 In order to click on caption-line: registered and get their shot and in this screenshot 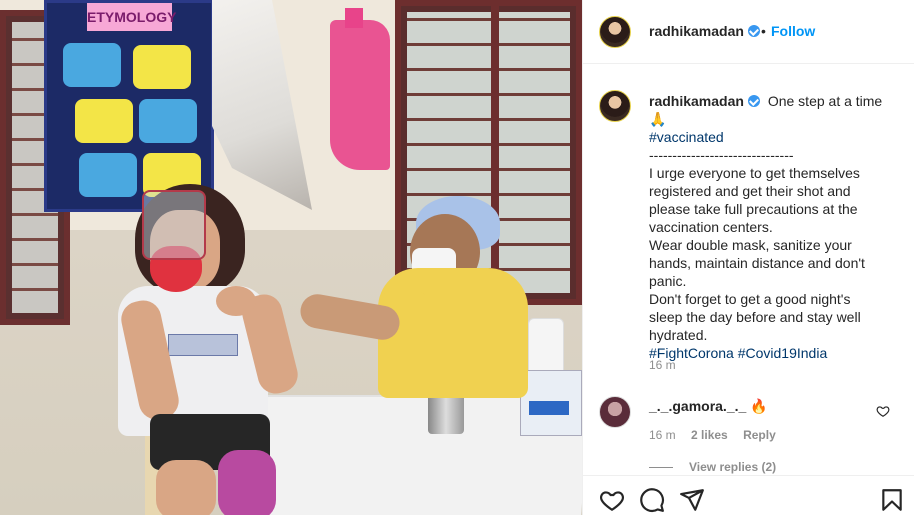, I will do `click(750, 191)`.